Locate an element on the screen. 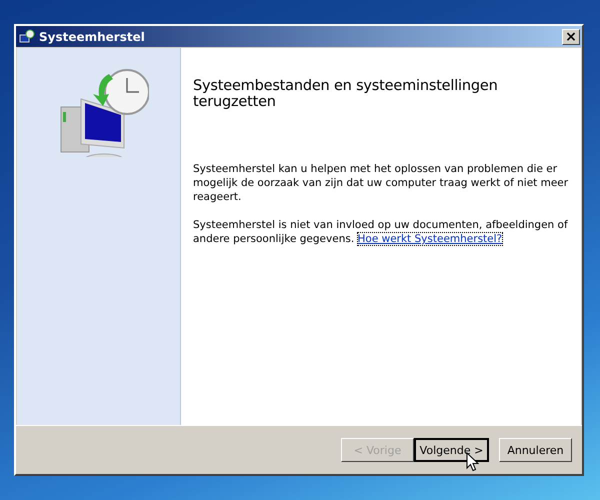 This screenshot has width=600, height=500. window-title: Systeemherstel is located at coordinates (92, 37).